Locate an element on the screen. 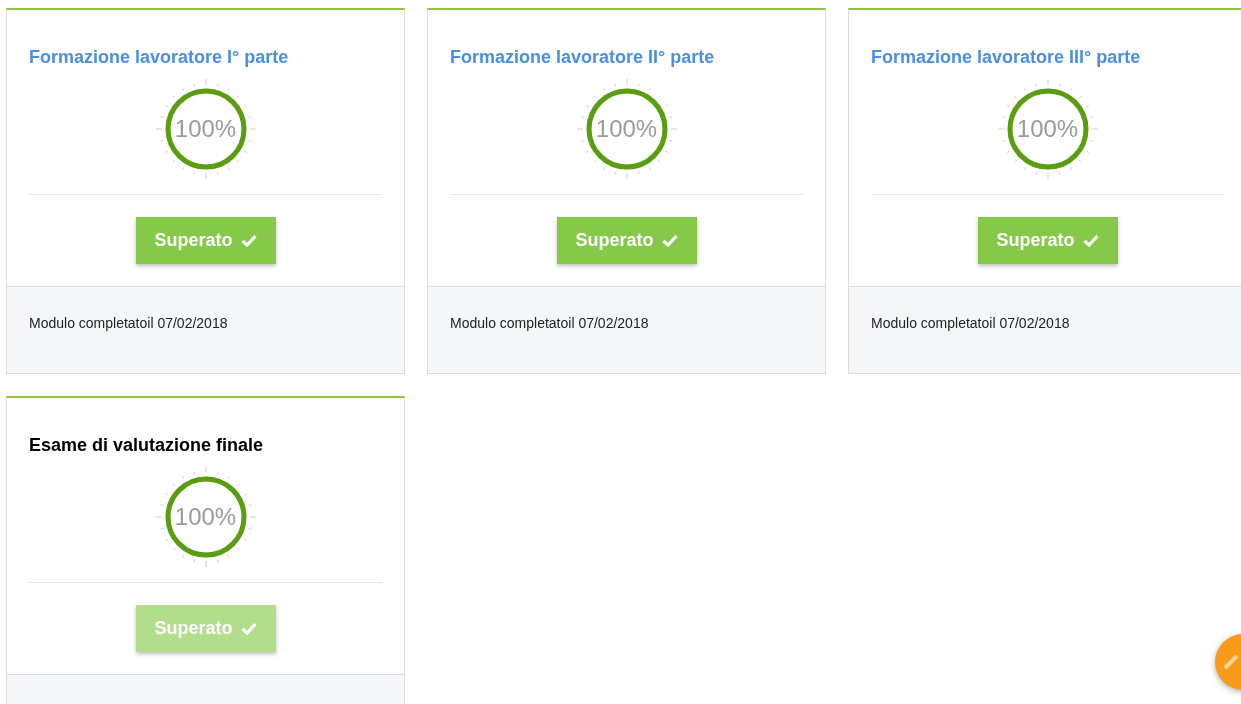 The image size is (1241, 704). module-title: Formazione lavoratore I° parte is located at coordinates (205, 57).